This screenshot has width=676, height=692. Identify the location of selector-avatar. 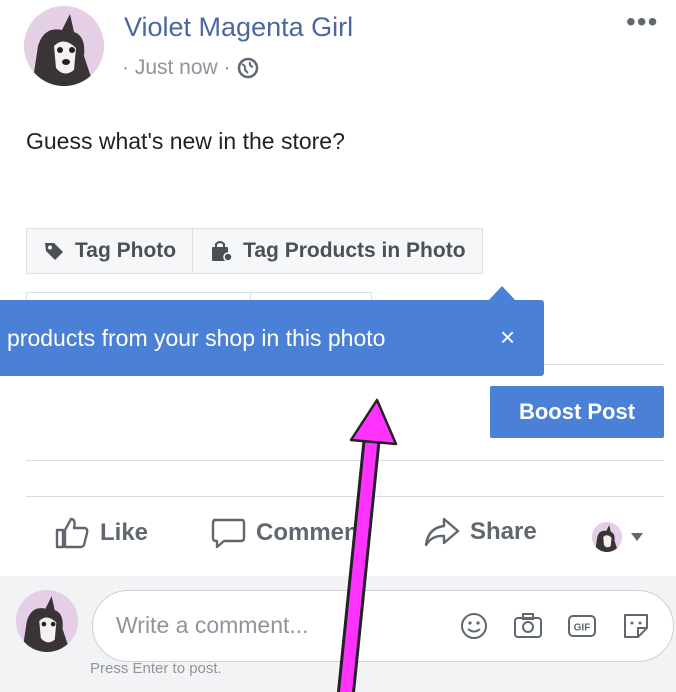
(607, 537).